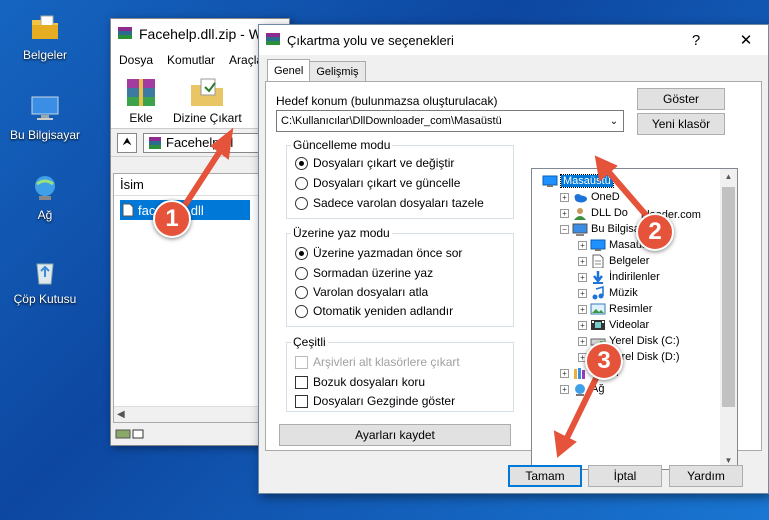  What do you see at coordinates (377, 362) in the screenshot?
I see `checkbox-extract-subfolders: Arşivleri alt klasörlere çıkart` at bounding box center [377, 362].